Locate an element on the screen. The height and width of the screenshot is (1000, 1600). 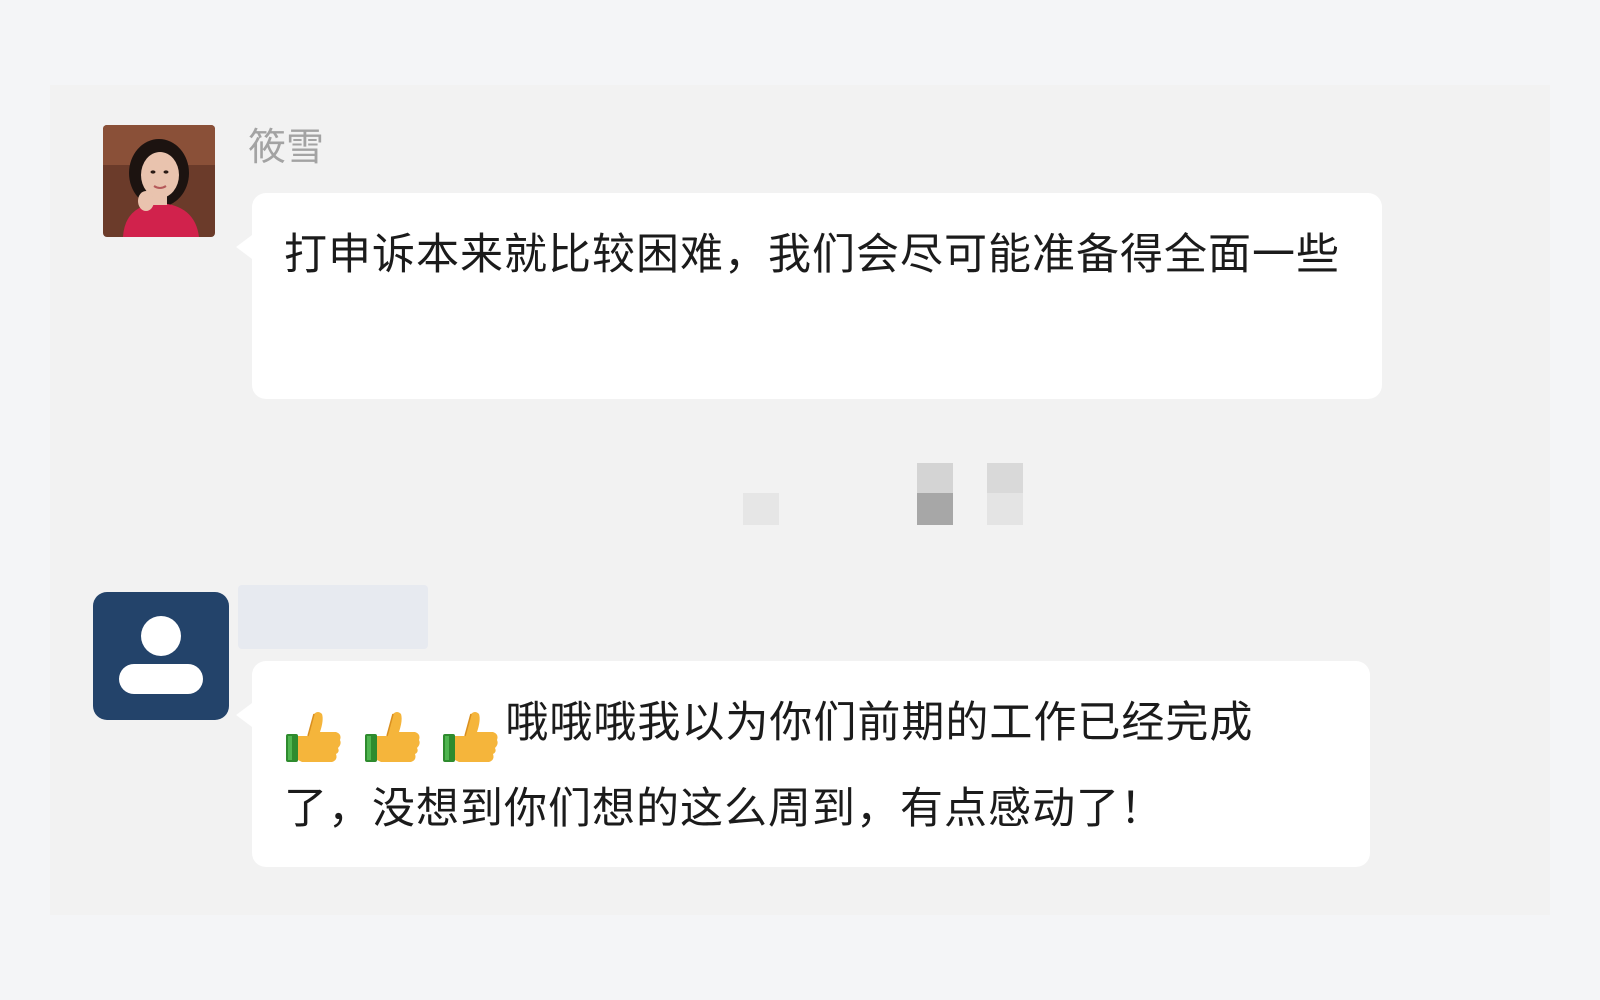
sender-name-redacted is located at coordinates (333, 617).